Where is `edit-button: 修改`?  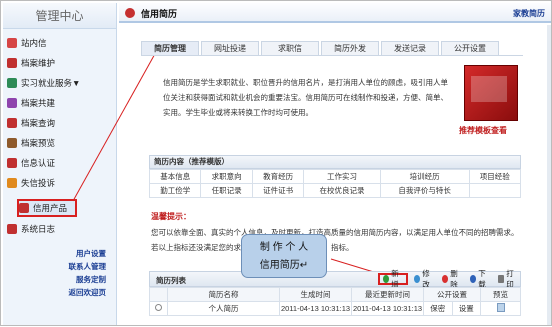 edit-button: 修改 is located at coordinates (424, 279).